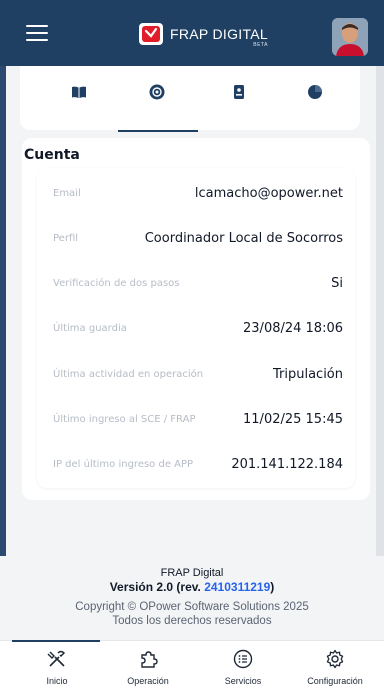 The image size is (384, 690). What do you see at coordinates (243, 681) in the screenshot?
I see `nav-label: Servicios` at bounding box center [243, 681].